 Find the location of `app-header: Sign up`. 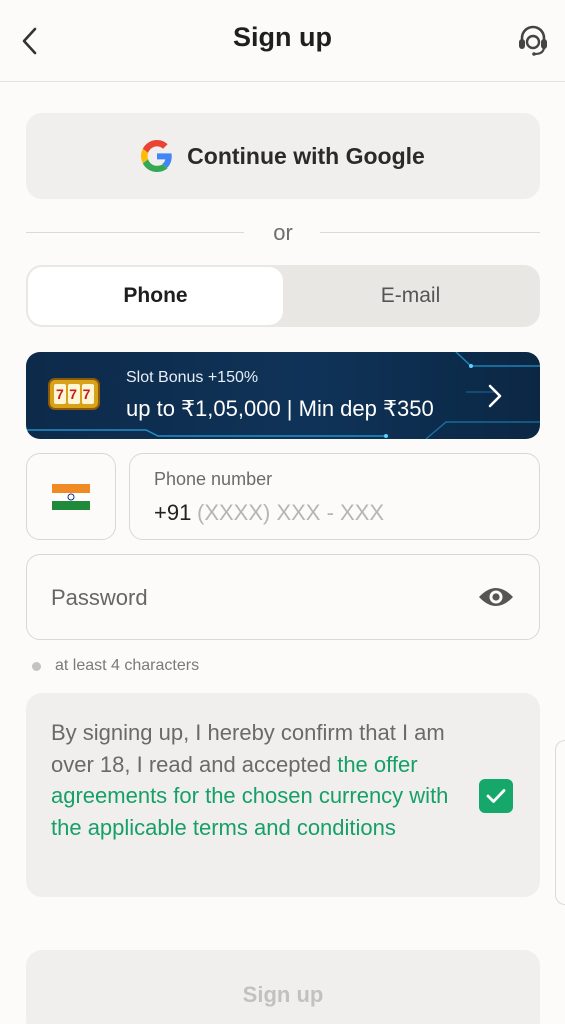

app-header: Sign up is located at coordinates (282, 41).